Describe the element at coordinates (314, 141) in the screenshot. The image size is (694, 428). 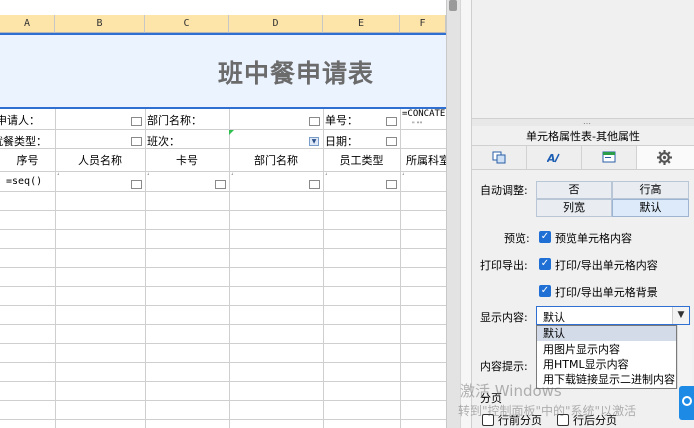
I see `dropdown-arrow-icon: ▼` at that location.